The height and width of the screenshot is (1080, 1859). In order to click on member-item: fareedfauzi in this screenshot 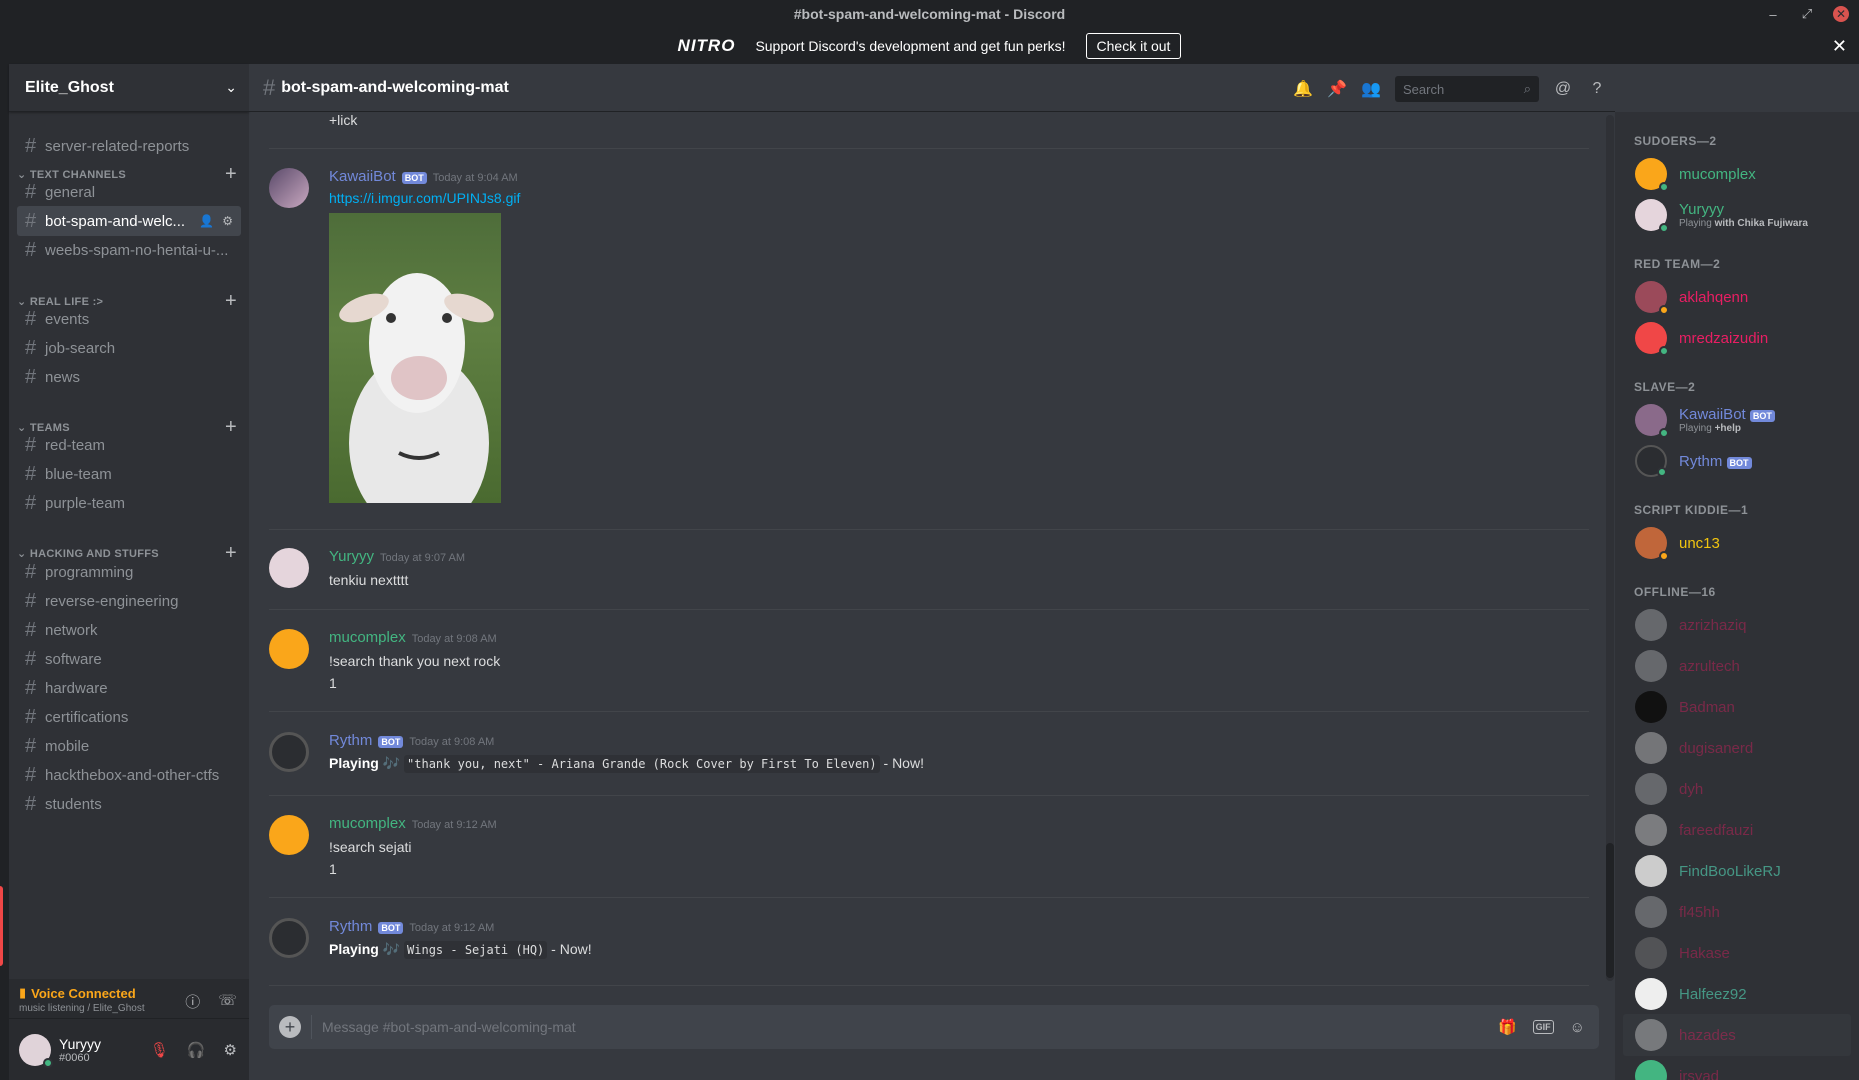, I will do `click(1737, 830)`.